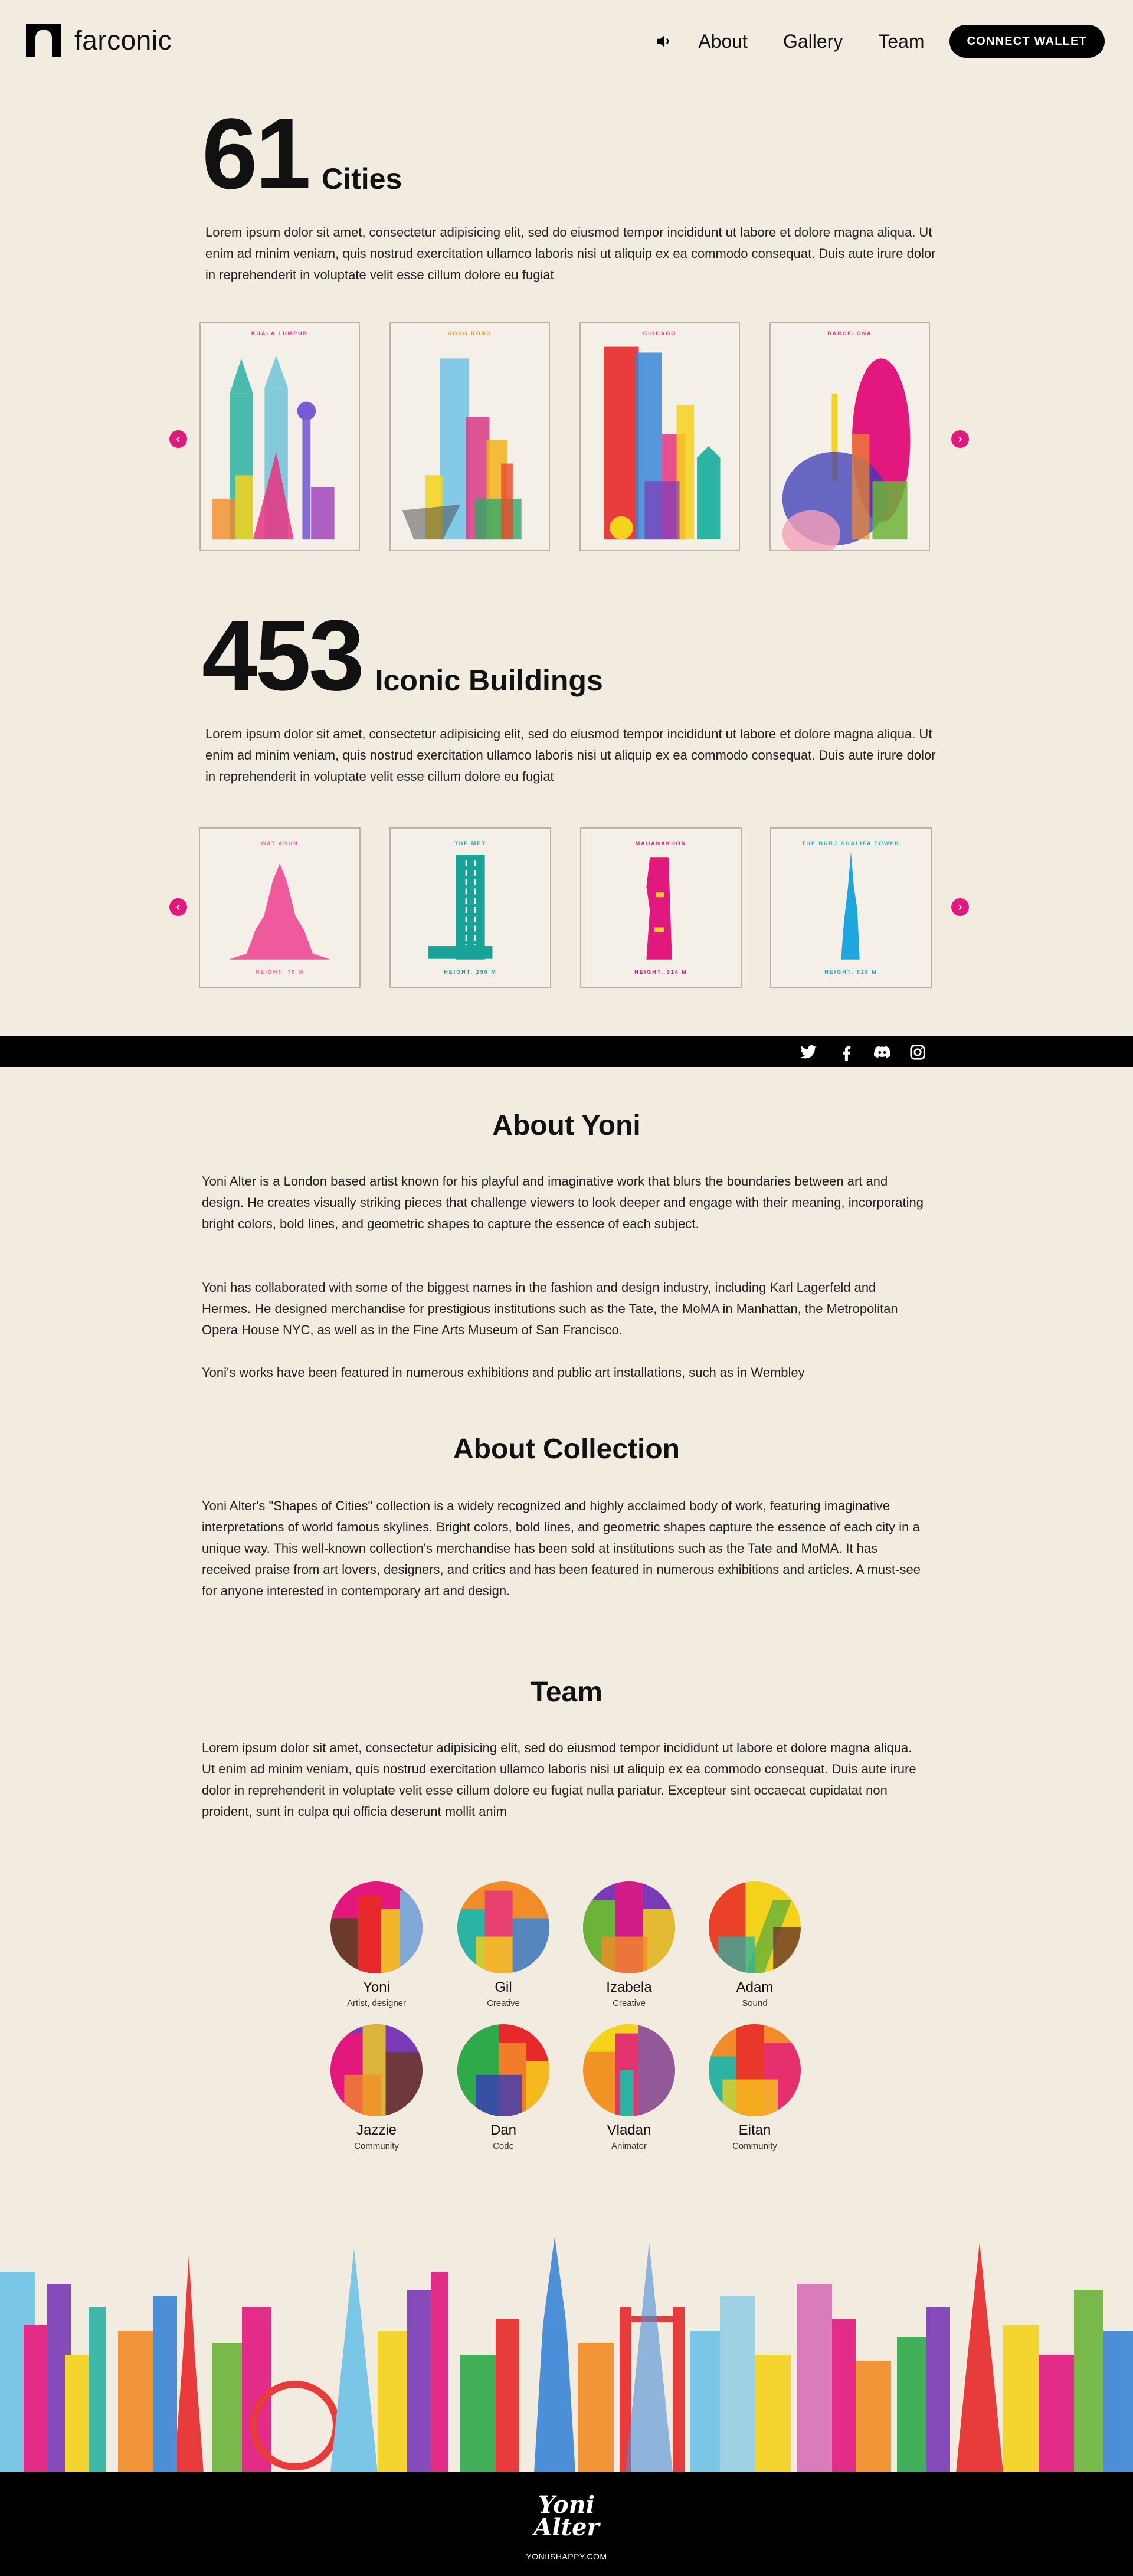 This screenshot has height=2576, width=1133. What do you see at coordinates (566, 2527) in the screenshot?
I see `signature-line-2: Alter` at bounding box center [566, 2527].